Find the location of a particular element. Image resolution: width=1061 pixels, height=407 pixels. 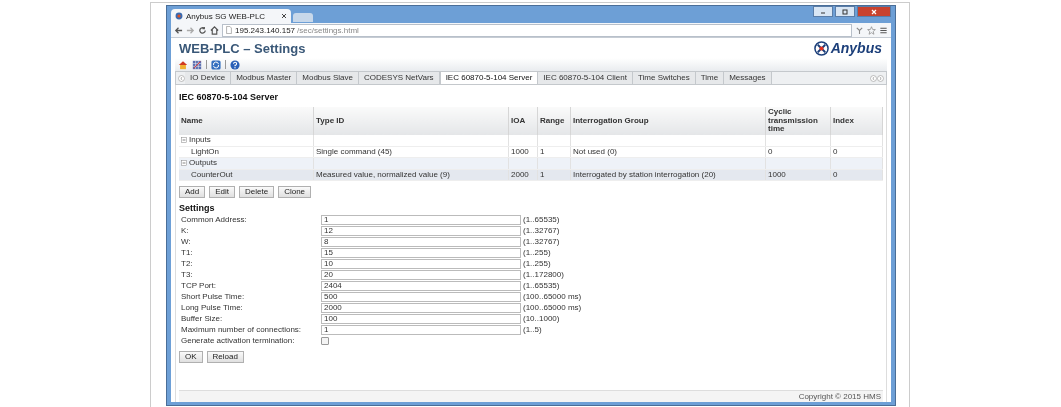

grid-icon is located at coordinates (197, 64).